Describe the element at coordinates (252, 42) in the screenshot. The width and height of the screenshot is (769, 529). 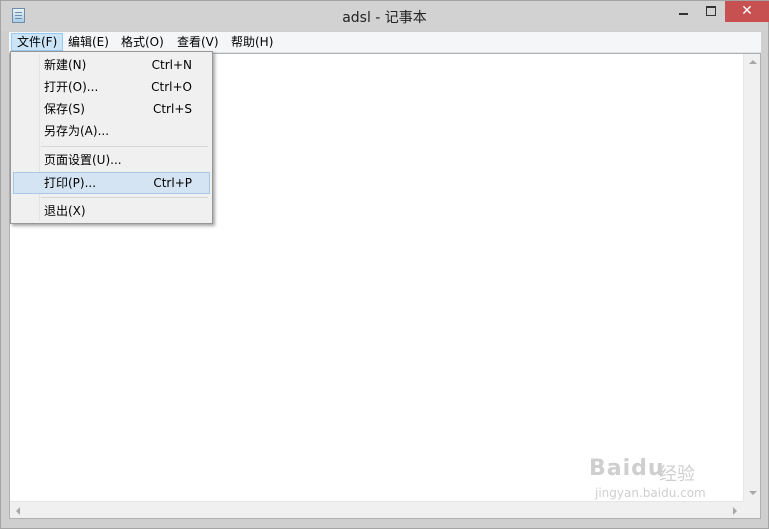
I see `menu-help: 帮助(H)` at that location.